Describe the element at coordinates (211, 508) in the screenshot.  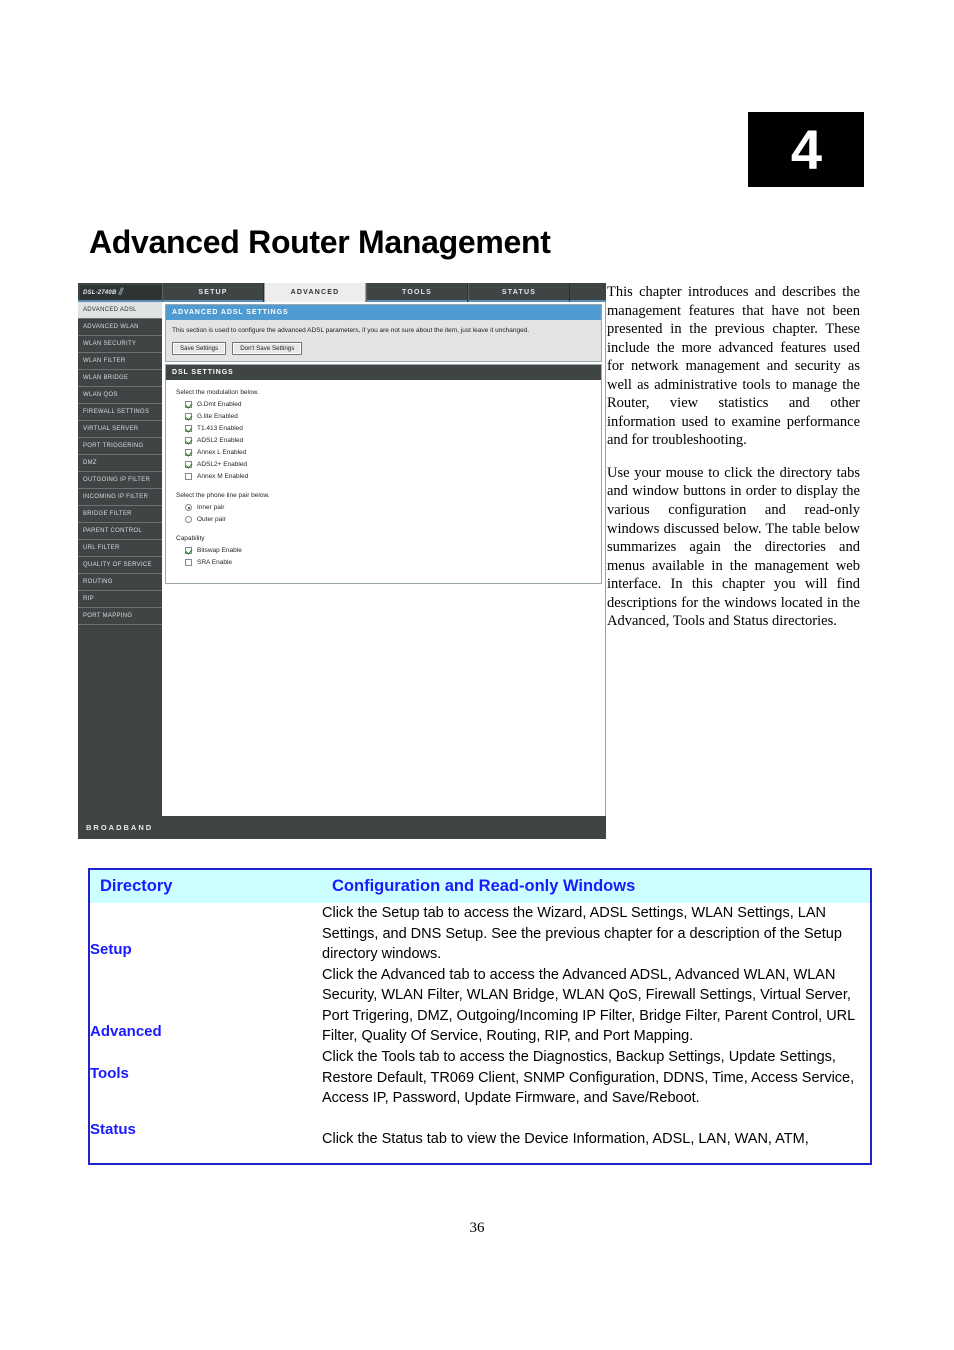
I see `option-label: Inner pair` at that location.